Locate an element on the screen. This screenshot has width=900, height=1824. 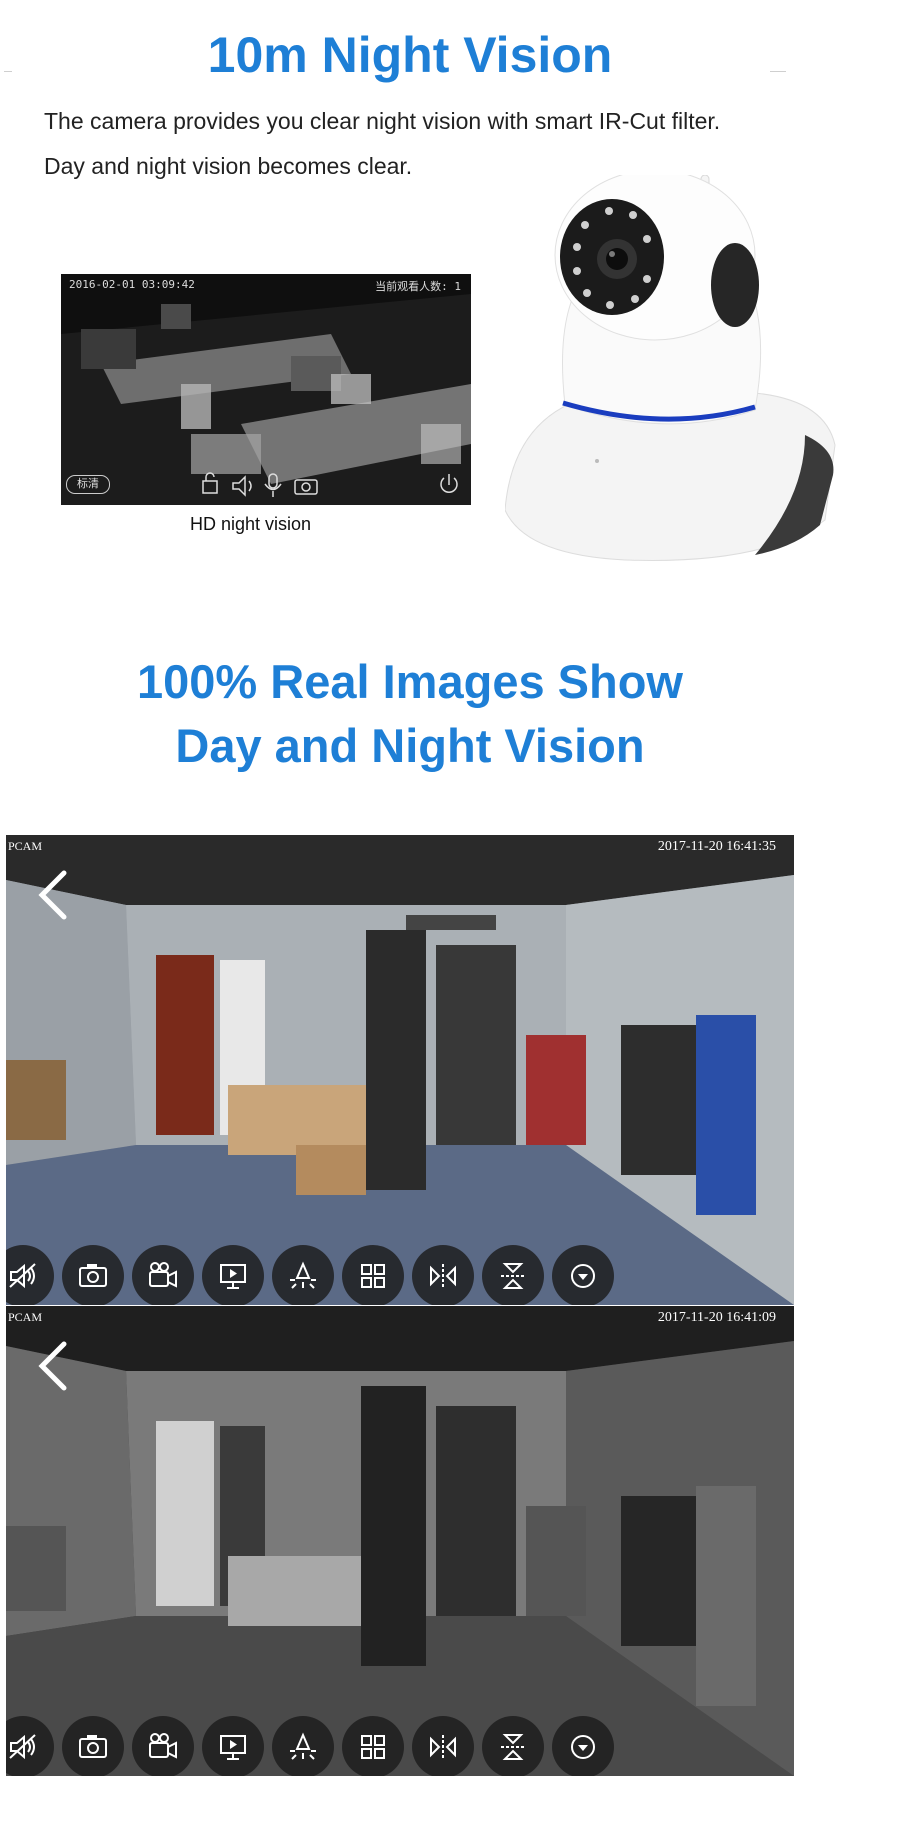
preview-controls is located at coordinates (330, 484).